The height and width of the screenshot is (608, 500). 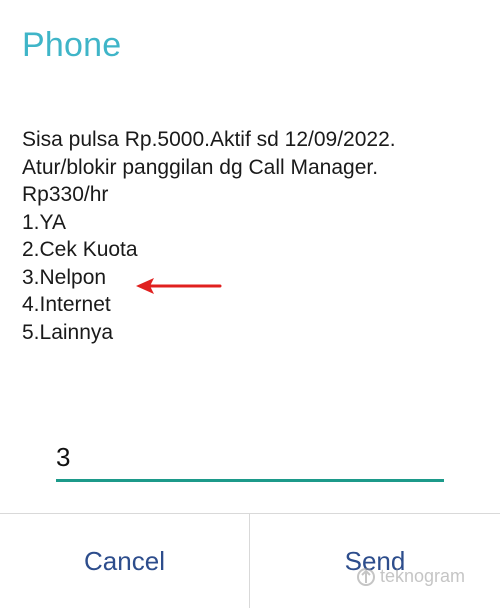 What do you see at coordinates (80, 249) in the screenshot?
I see `menu-option-cek-kuota: 2.Cek Kuota` at bounding box center [80, 249].